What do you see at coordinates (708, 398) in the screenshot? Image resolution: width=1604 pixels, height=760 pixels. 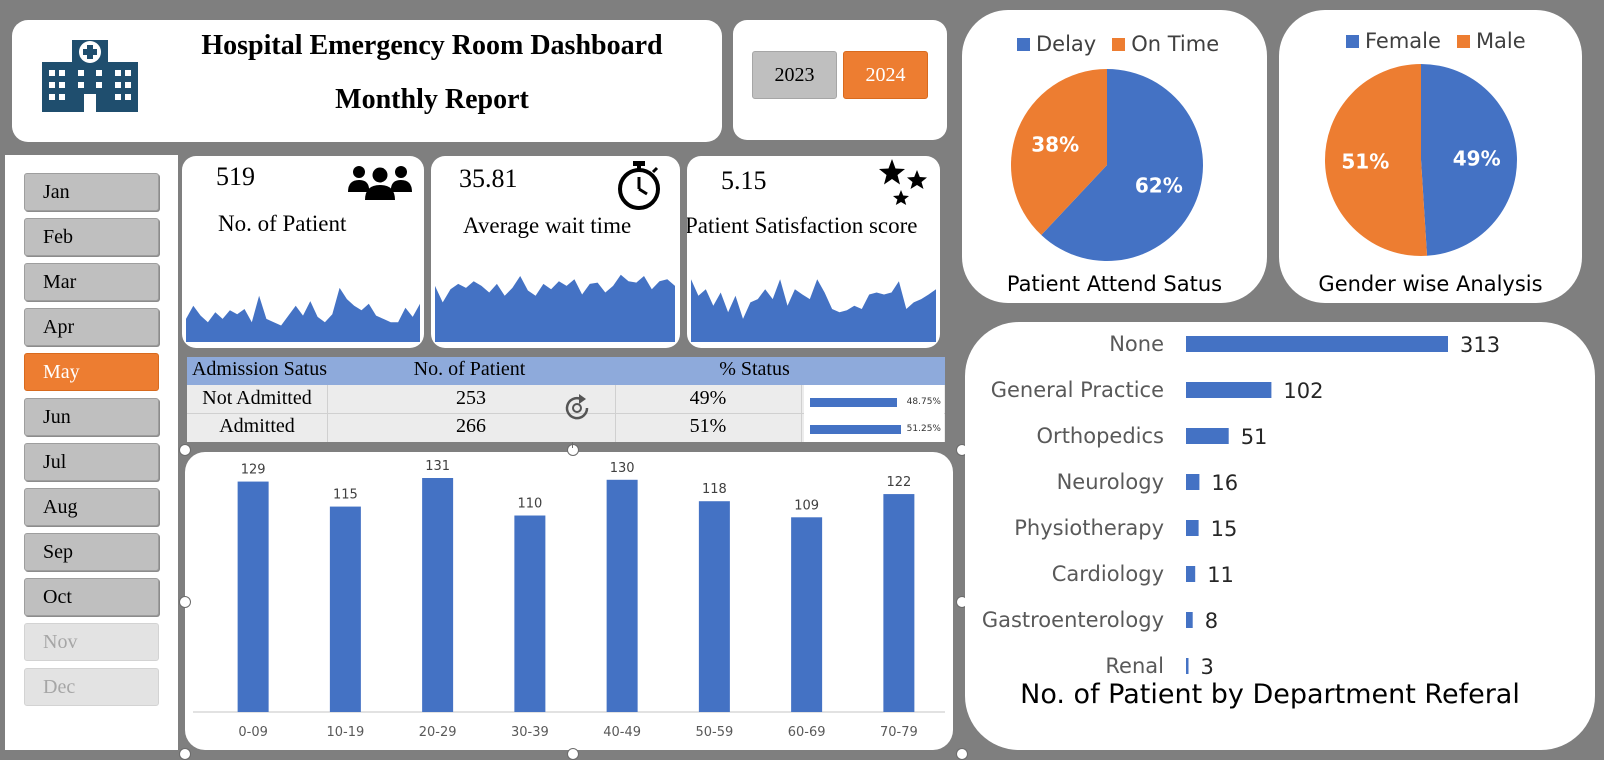 I see `row-not-admitted-pct: 49%` at bounding box center [708, 398].